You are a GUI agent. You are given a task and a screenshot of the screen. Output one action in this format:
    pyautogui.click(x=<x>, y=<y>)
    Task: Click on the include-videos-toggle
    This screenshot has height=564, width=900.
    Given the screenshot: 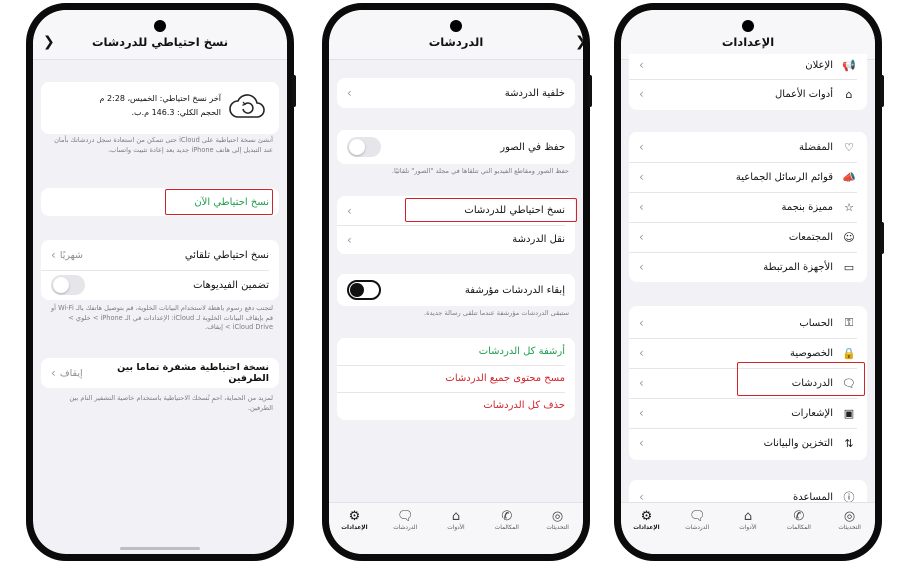 What is the action you would take?
    pyautogui.click(x=68, y=285)
    